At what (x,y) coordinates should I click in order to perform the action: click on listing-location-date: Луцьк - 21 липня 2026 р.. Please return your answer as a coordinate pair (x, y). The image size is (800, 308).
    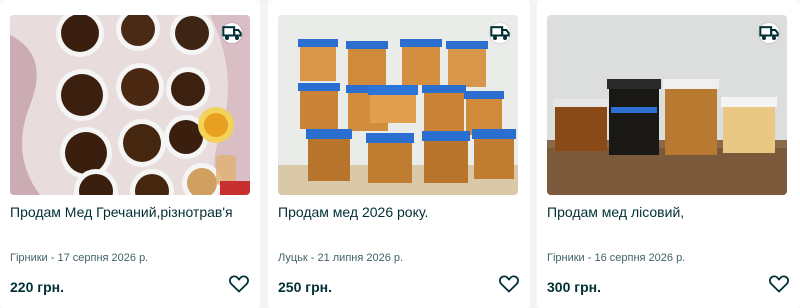
    Looking at the image, I should click on (341, 258).